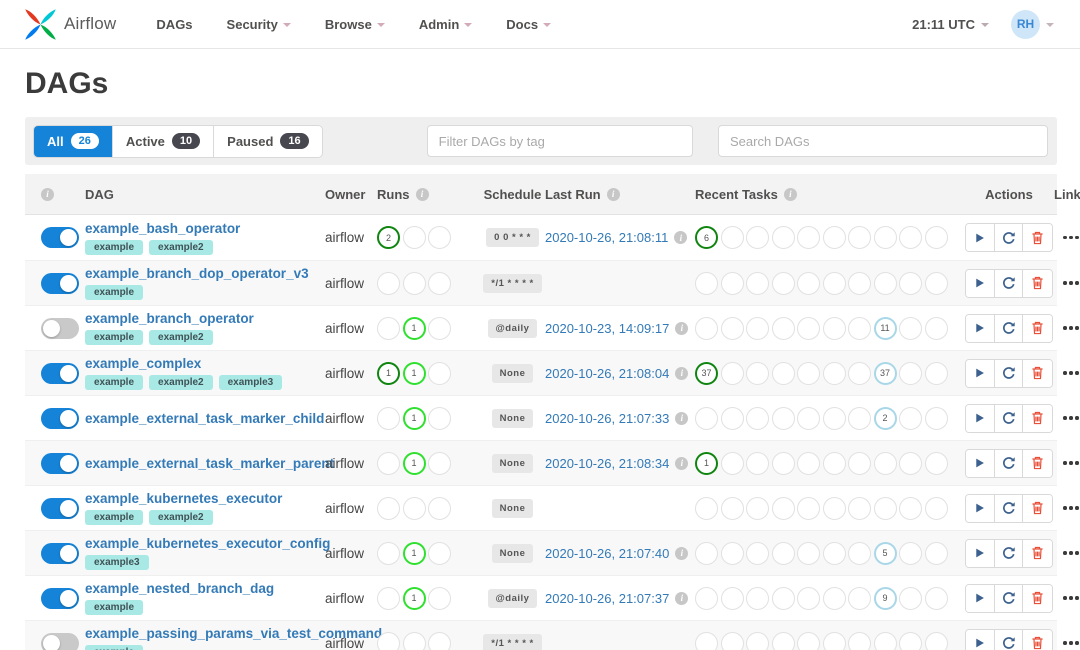 The width and height of the screenshot is (1080, 650). I want to click on dag-name-link: example_nested_branch_dag, so click(205, 588).